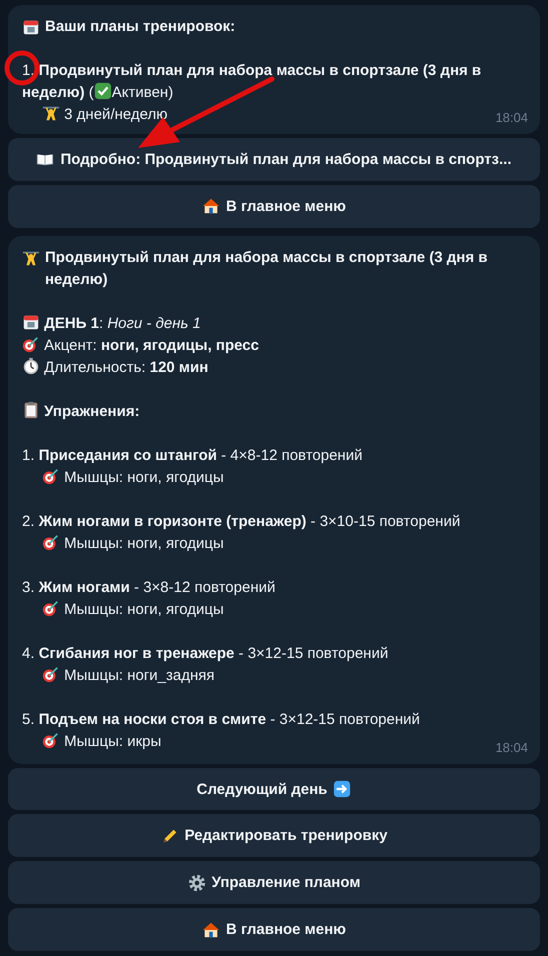 Image resolution: width=548 pixels, height=956 pixels. What do you see at coordinates (274, 789) in the screenshot?
I see `inline-button: Следующий день` at bounding box center [274, 789].